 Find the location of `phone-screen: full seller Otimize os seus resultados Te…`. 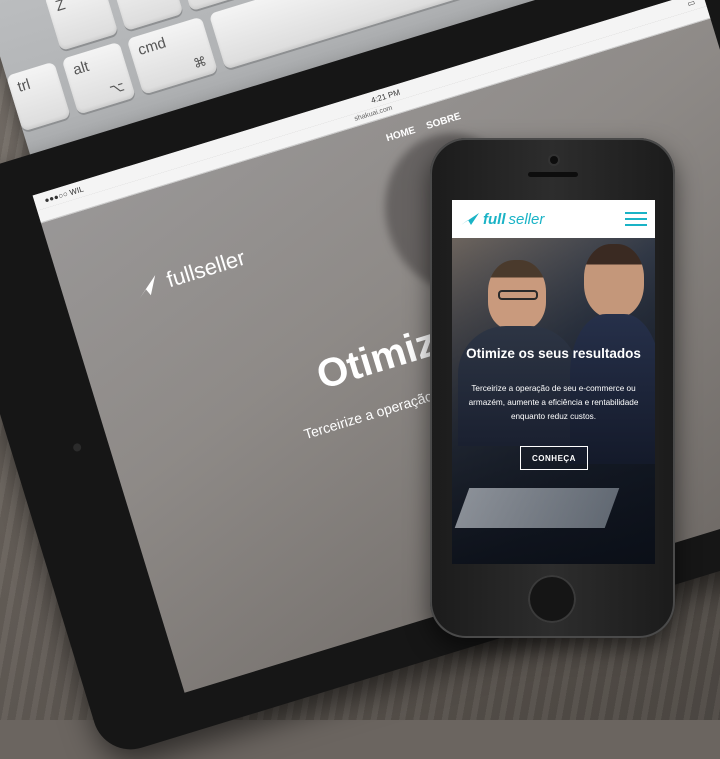

phone-screen: full seller Otimize os seus resultados Te… is located at coordinates (553, 382).